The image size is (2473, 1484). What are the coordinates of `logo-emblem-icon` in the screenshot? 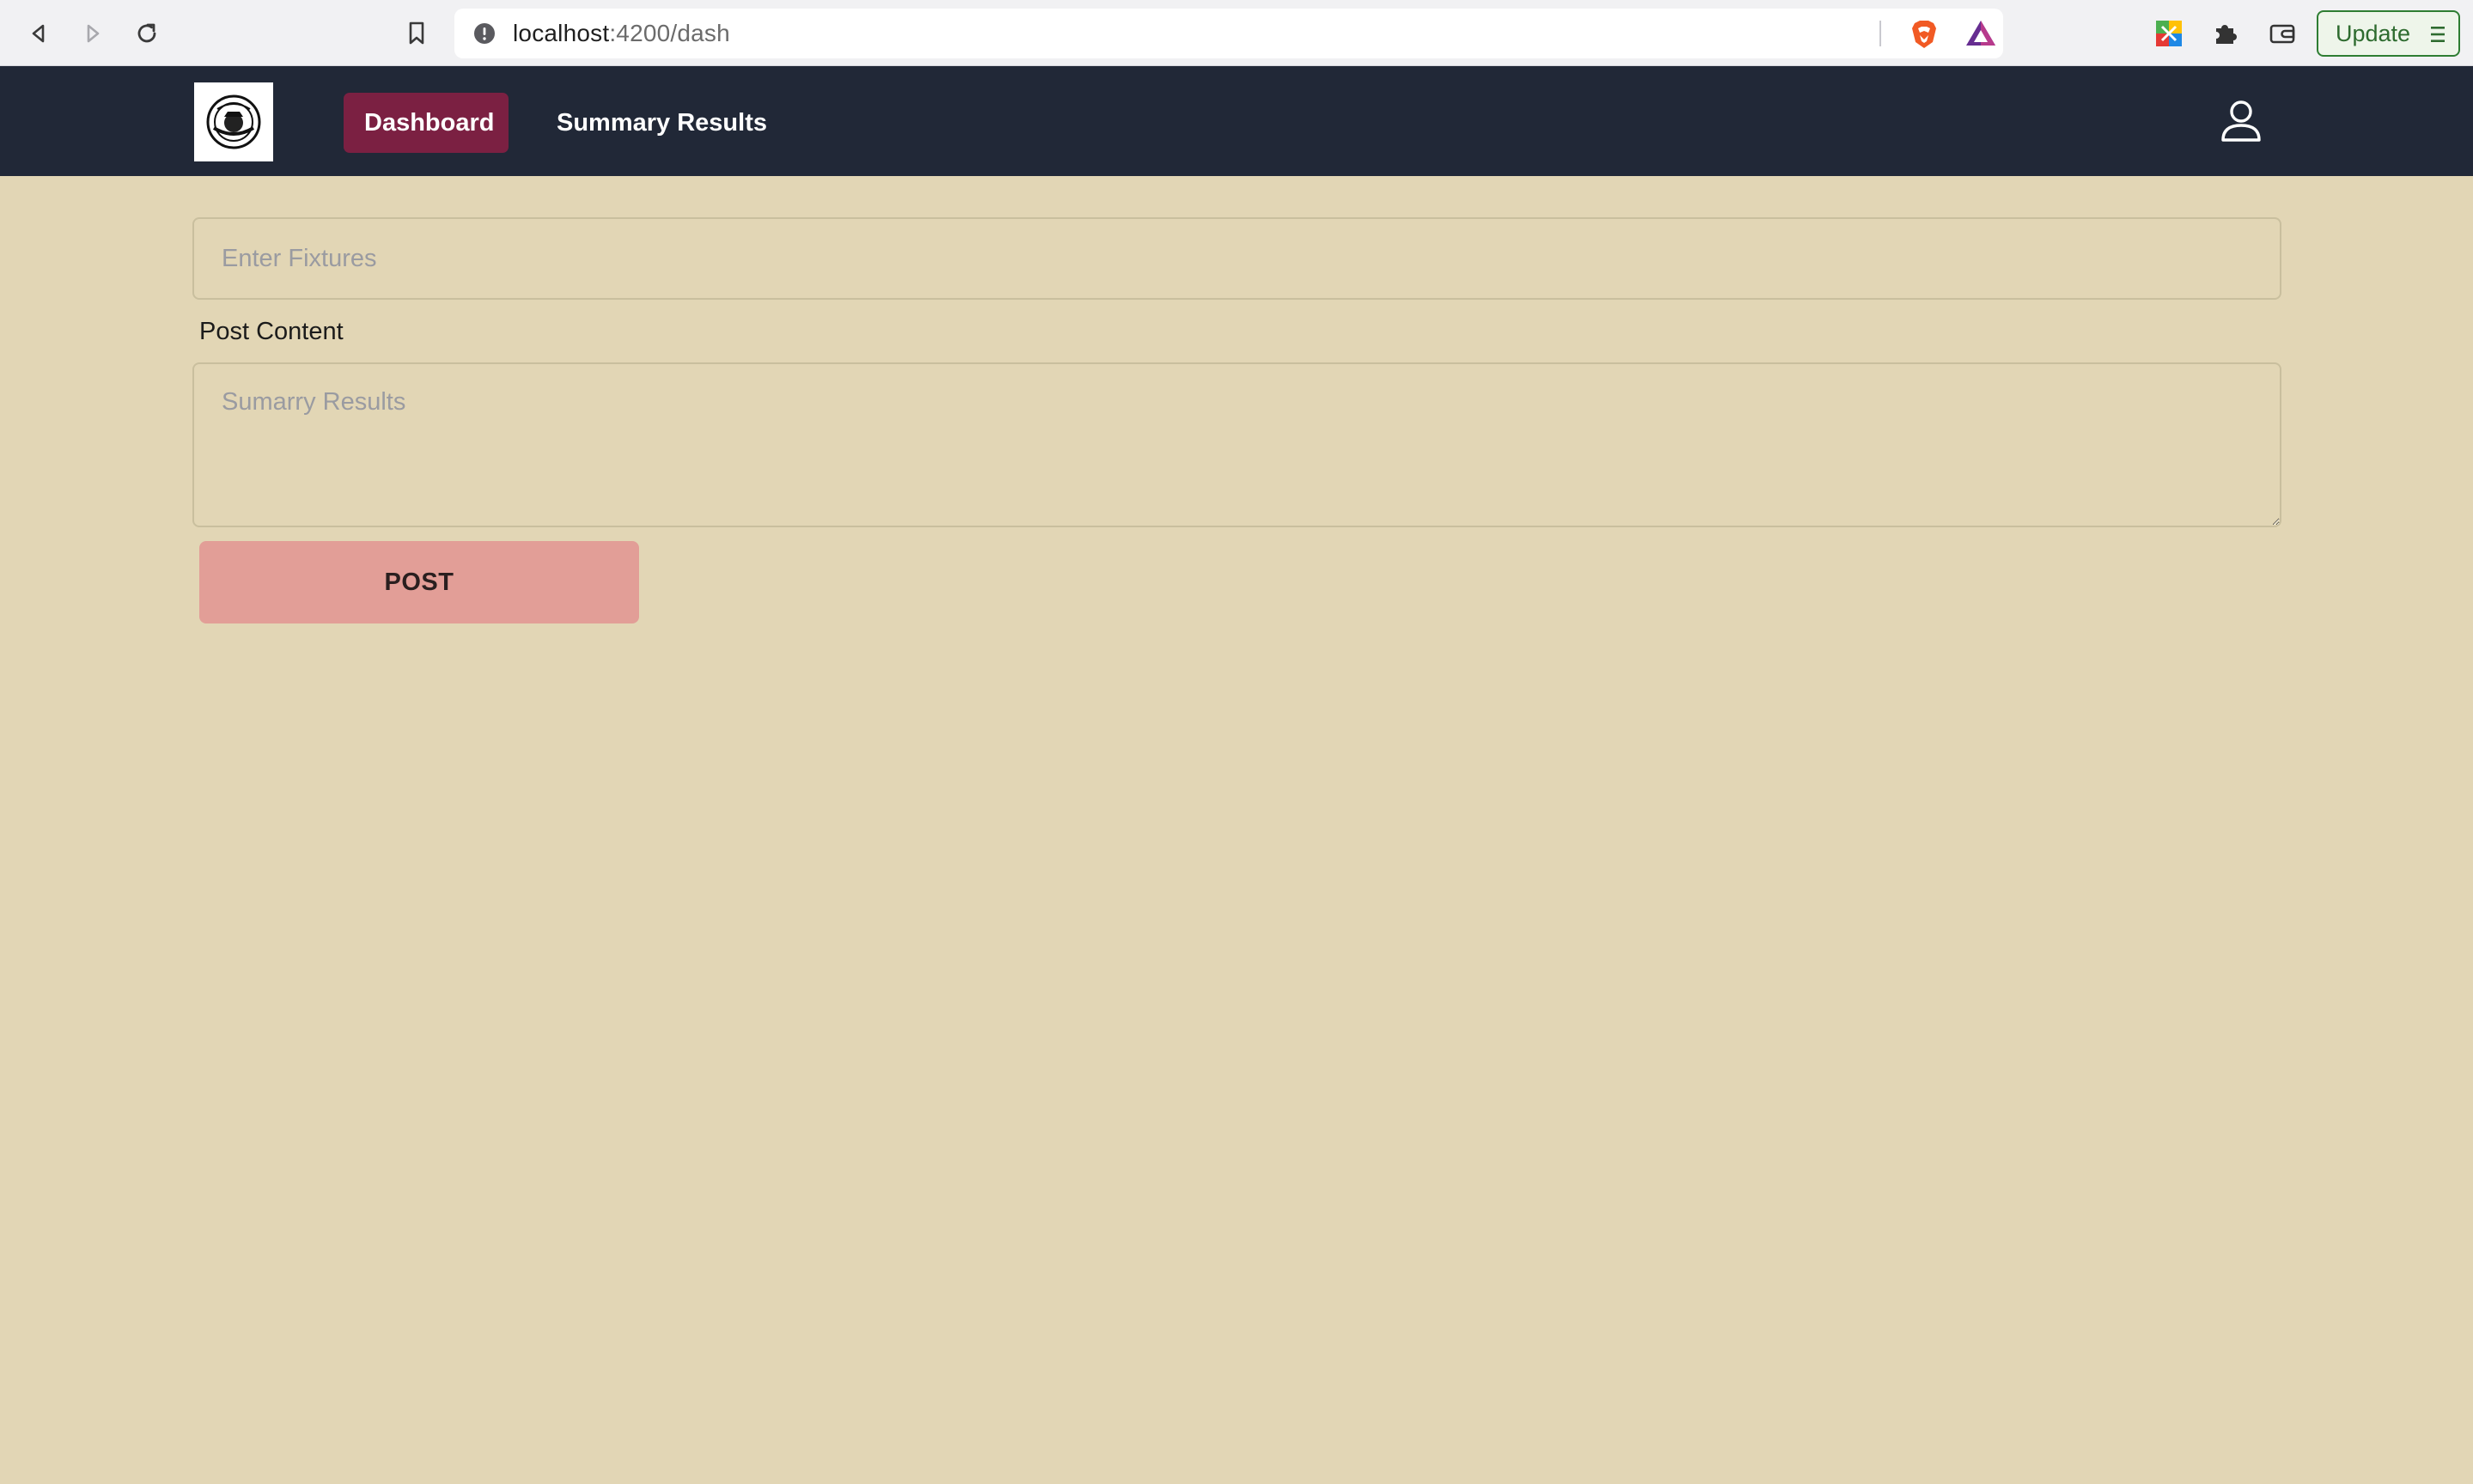 It's located at (233, 121).